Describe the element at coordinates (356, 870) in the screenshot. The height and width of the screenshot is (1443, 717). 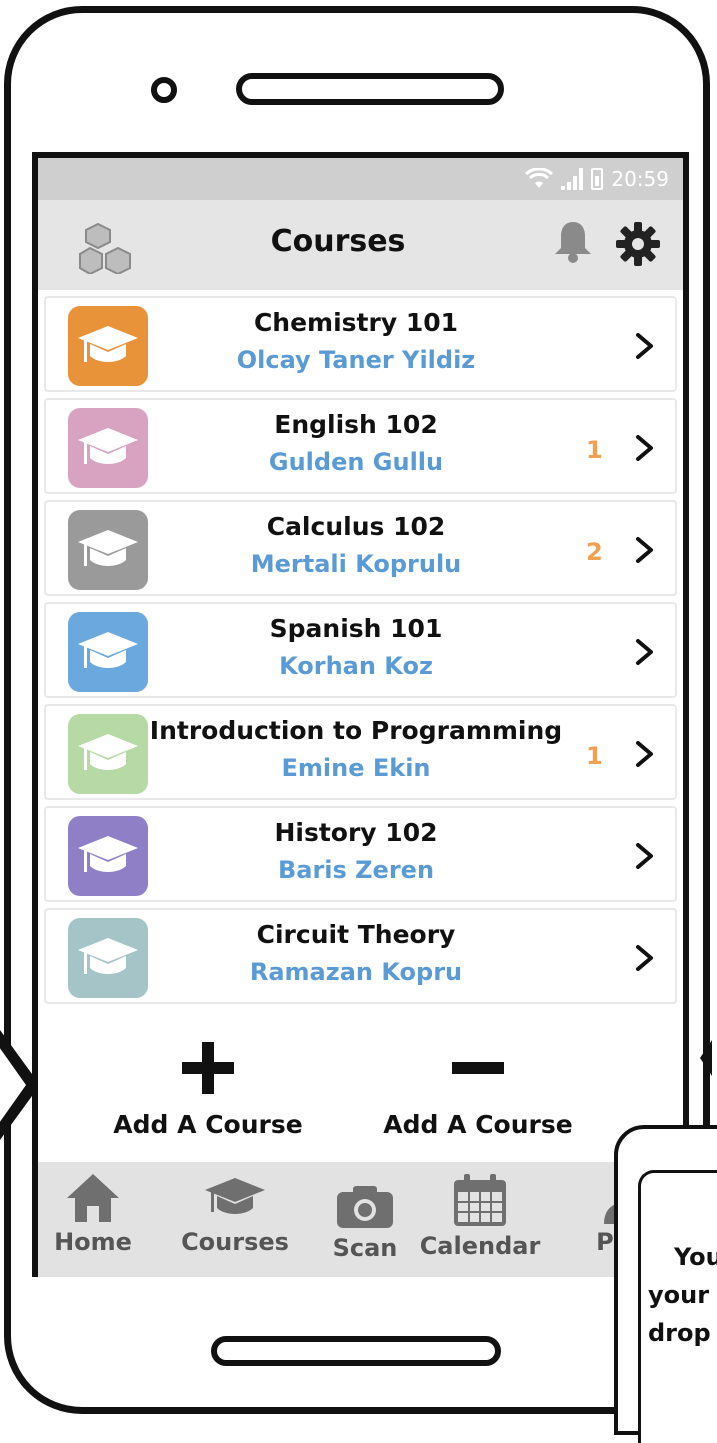
I see `course-teacher: Baris Zeren` at that location.